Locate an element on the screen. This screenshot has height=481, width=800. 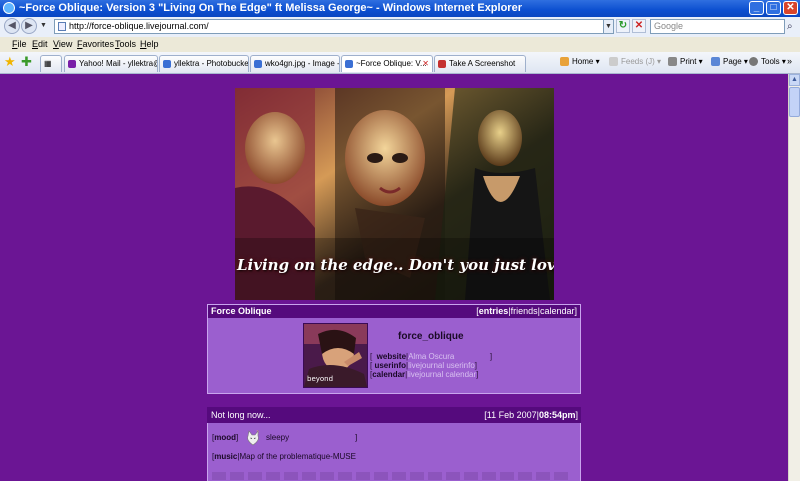
feeds-button: Feeds (J) ▾ is located at coordinates (635, 62).